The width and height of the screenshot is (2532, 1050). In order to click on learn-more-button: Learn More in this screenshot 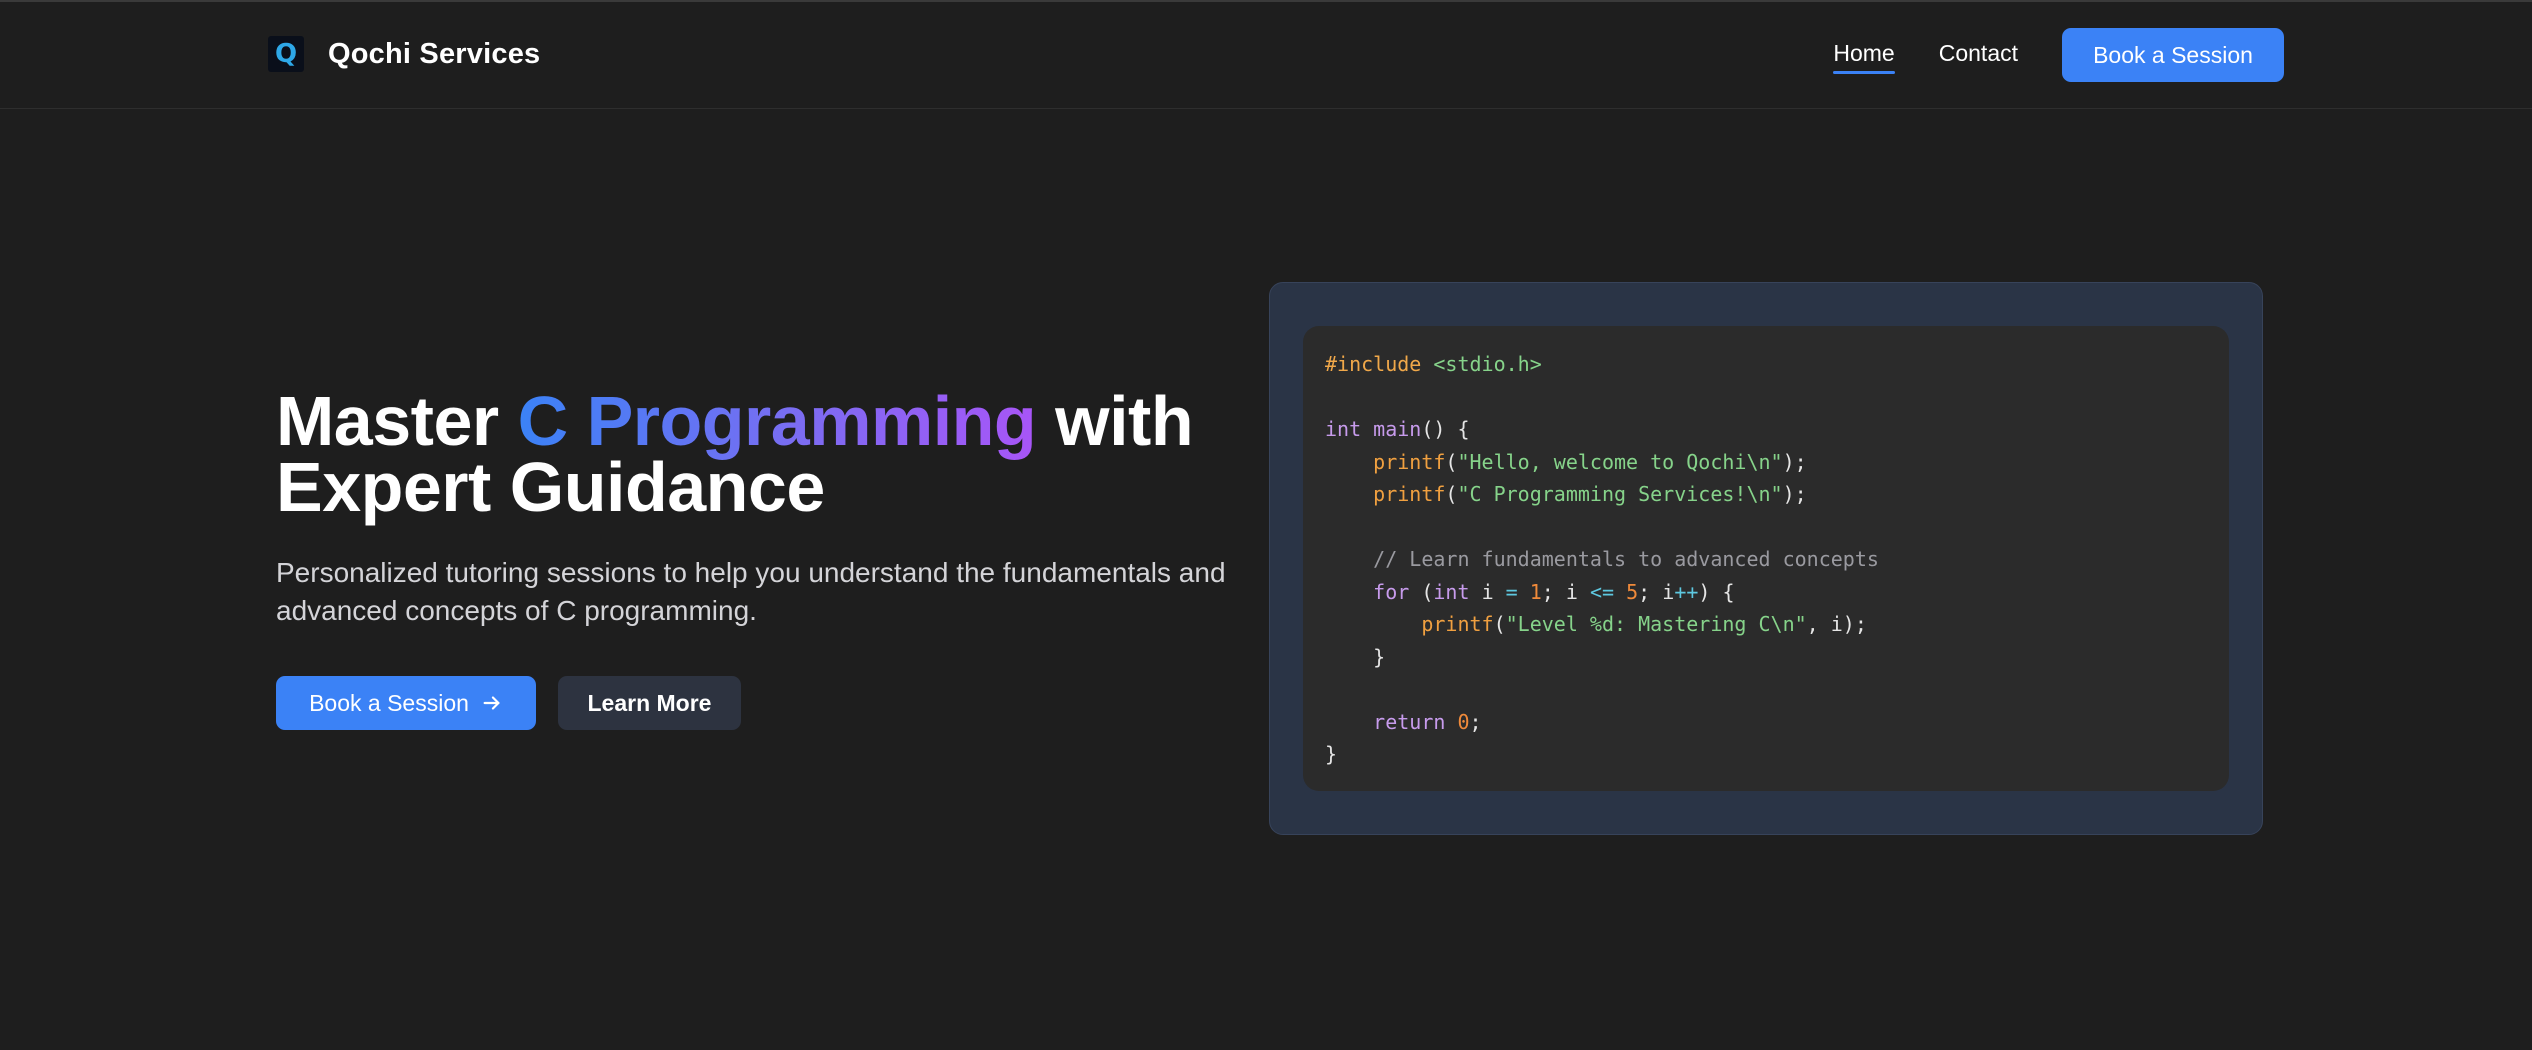, I will do `click(649, 703)`.